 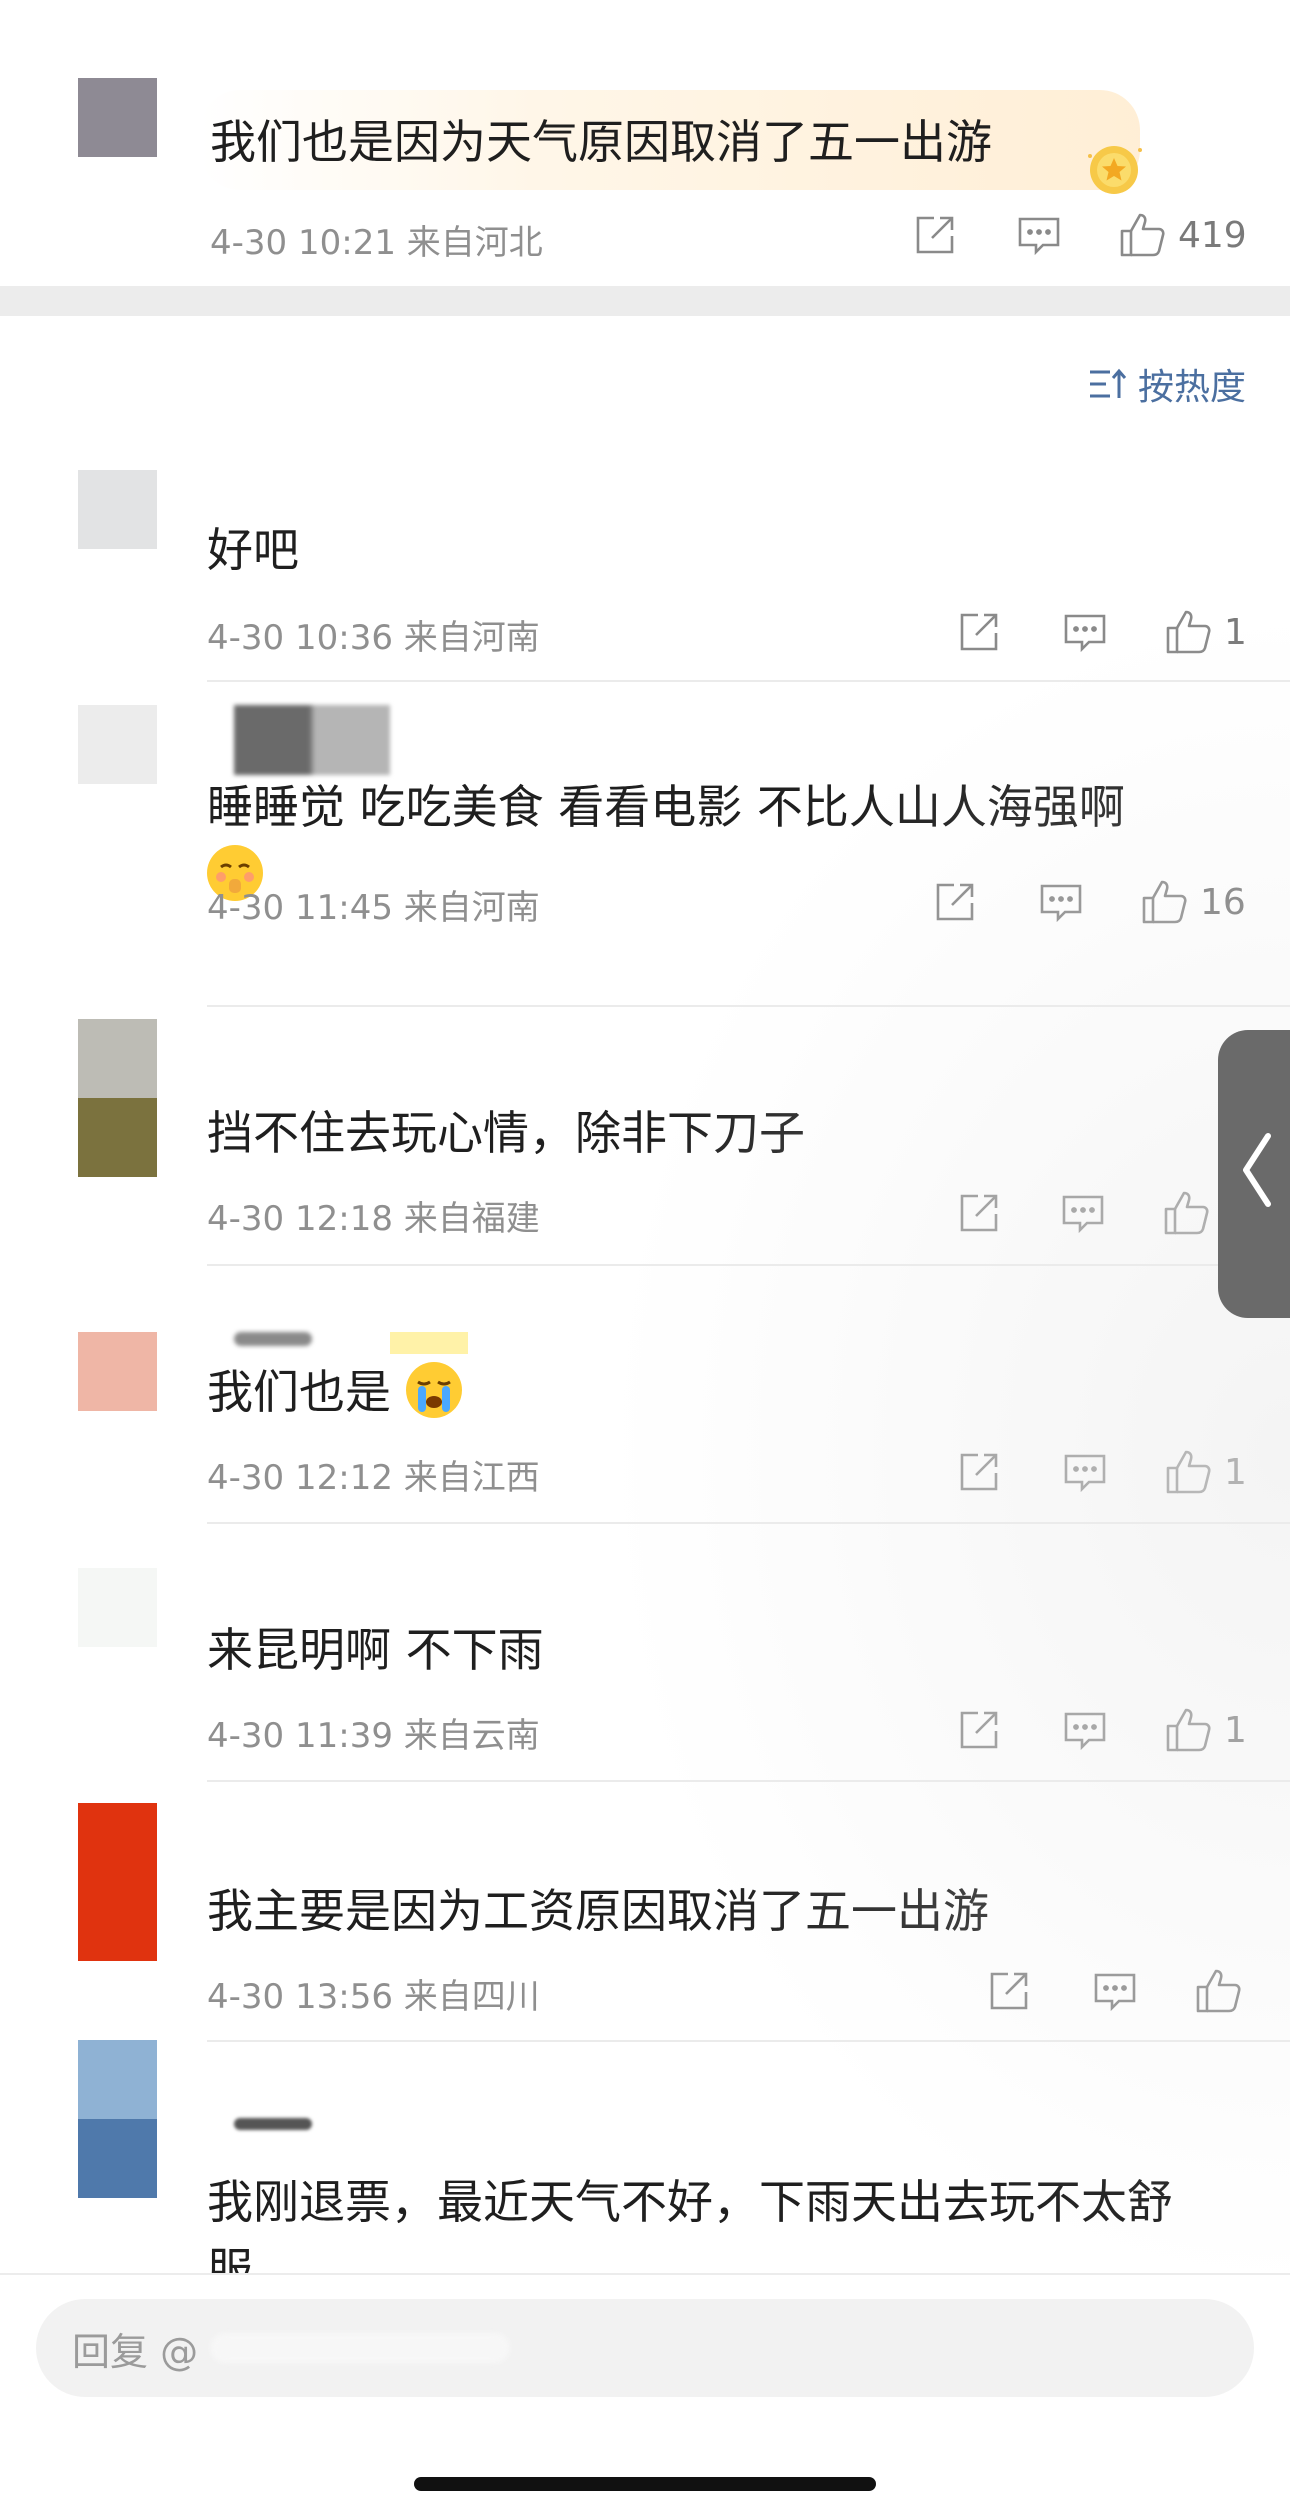 I want to click on reply-text: 来昆明啊 不下雨, so click(x=375, y=1650).